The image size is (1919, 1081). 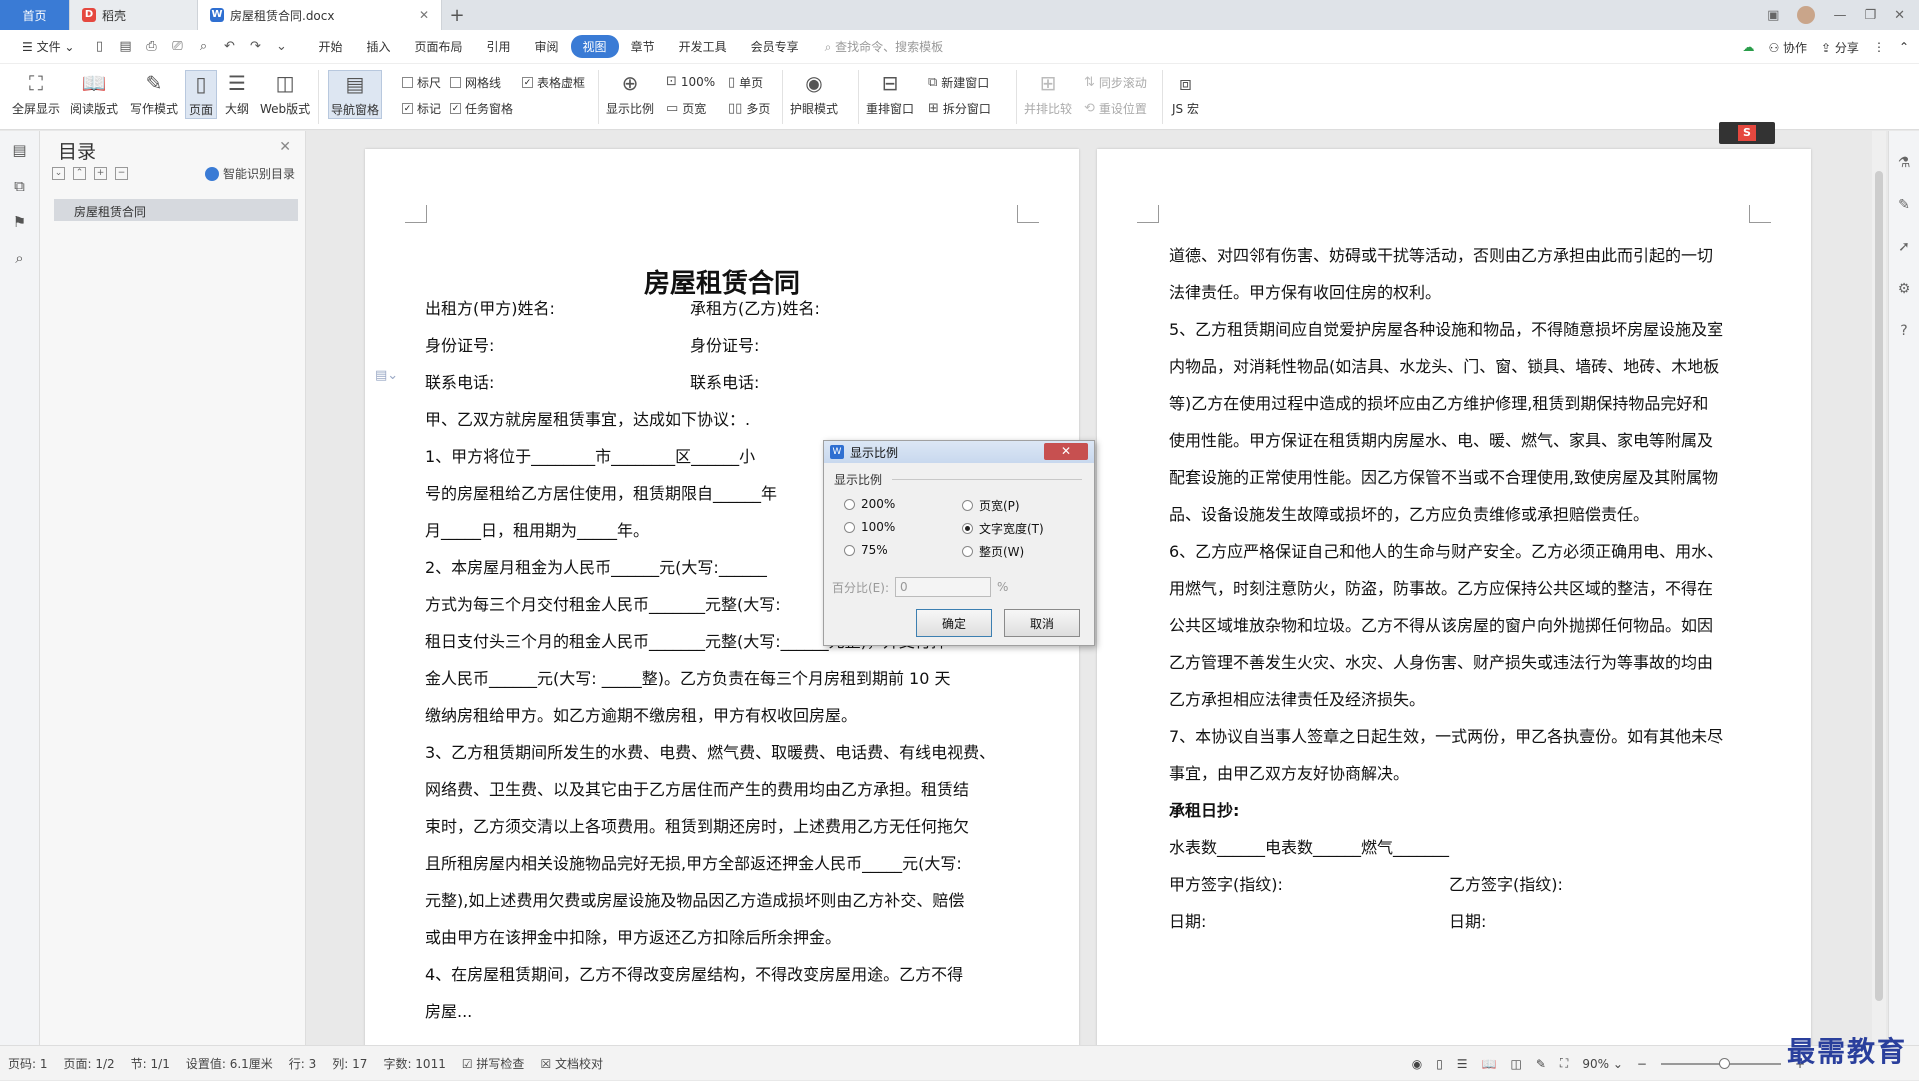 I want to click on side-by-side-button: ⊞并排比较, so click(x=1048, y=93).